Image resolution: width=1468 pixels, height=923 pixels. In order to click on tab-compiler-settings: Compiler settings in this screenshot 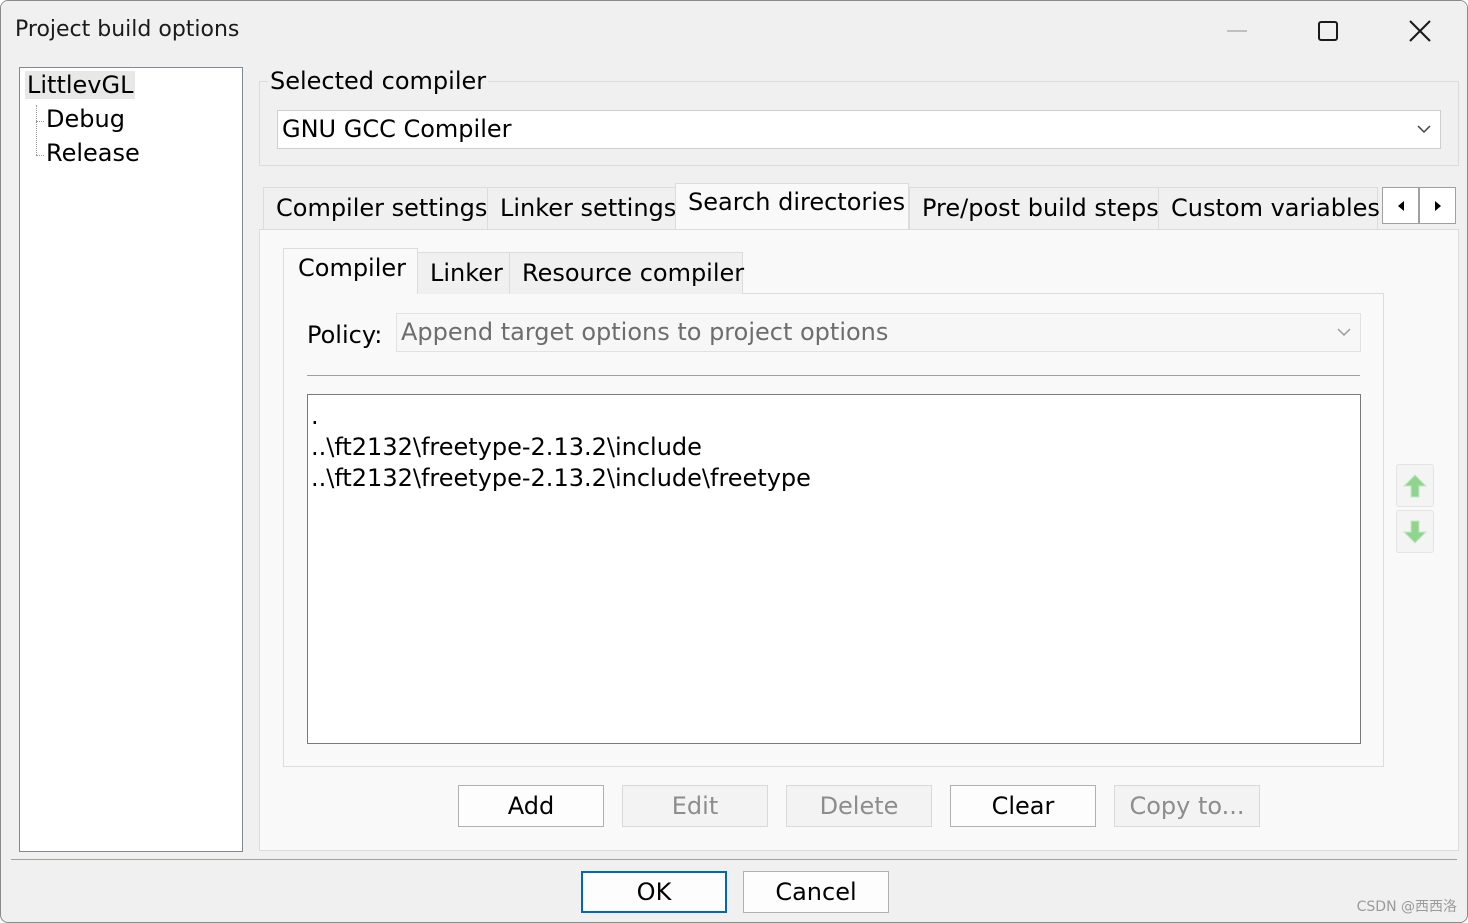, I will do `click(382, 208)`.